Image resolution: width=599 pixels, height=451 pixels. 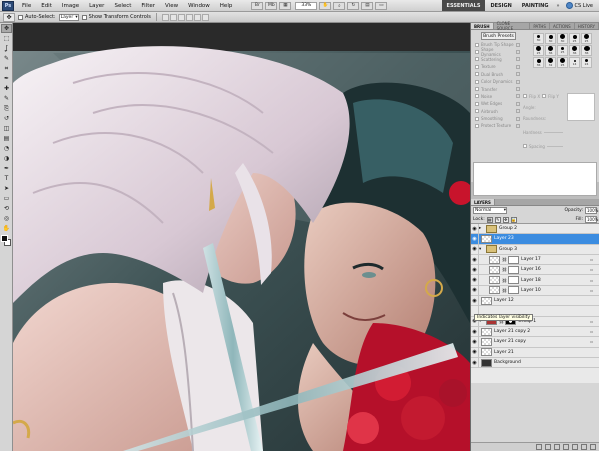 I want to click on brush-angle-preview, so click(x=581, y=107).